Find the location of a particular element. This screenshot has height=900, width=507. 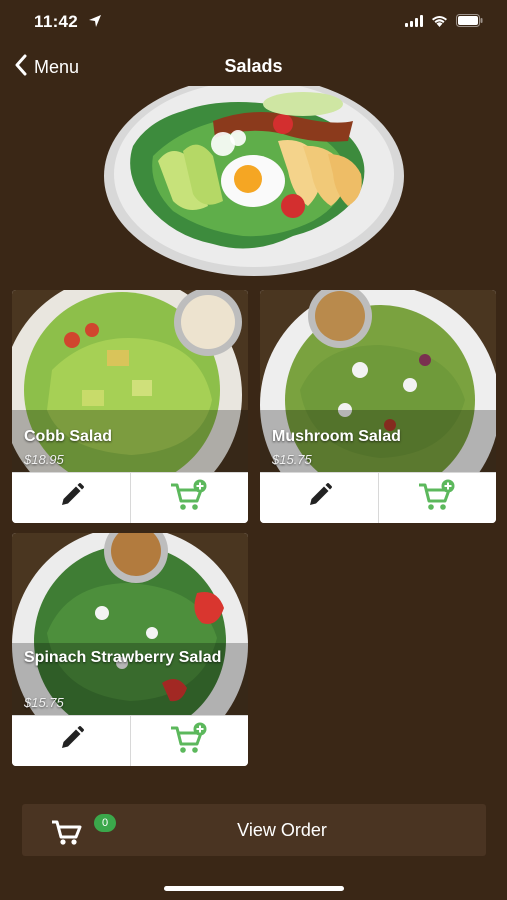

item-image: Cobb Salad $18.95 is located at coordinates (130, 381).